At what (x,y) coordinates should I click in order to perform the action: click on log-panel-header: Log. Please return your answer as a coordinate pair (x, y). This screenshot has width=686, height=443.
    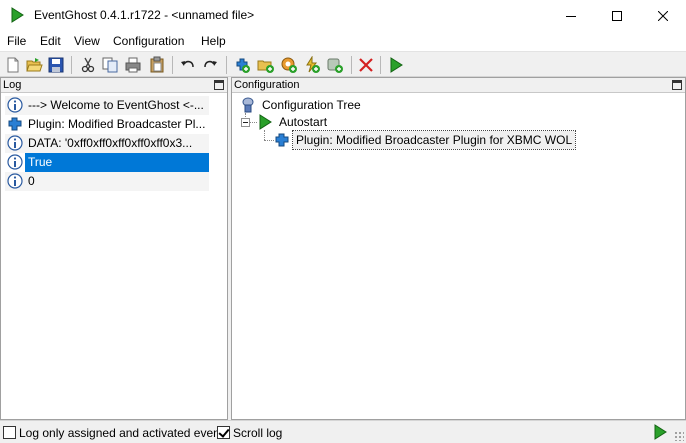
    Looking at the image, I should click on (114, 85).